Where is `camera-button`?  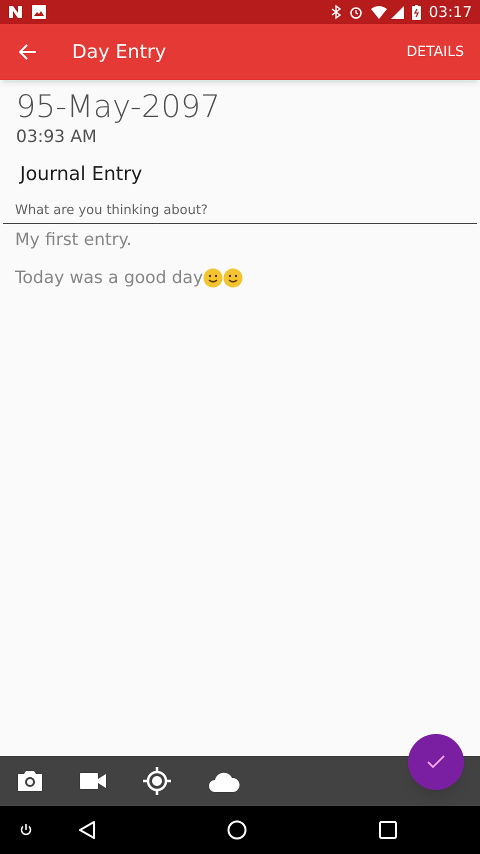 camera-button is located at coordinates (30, 781).